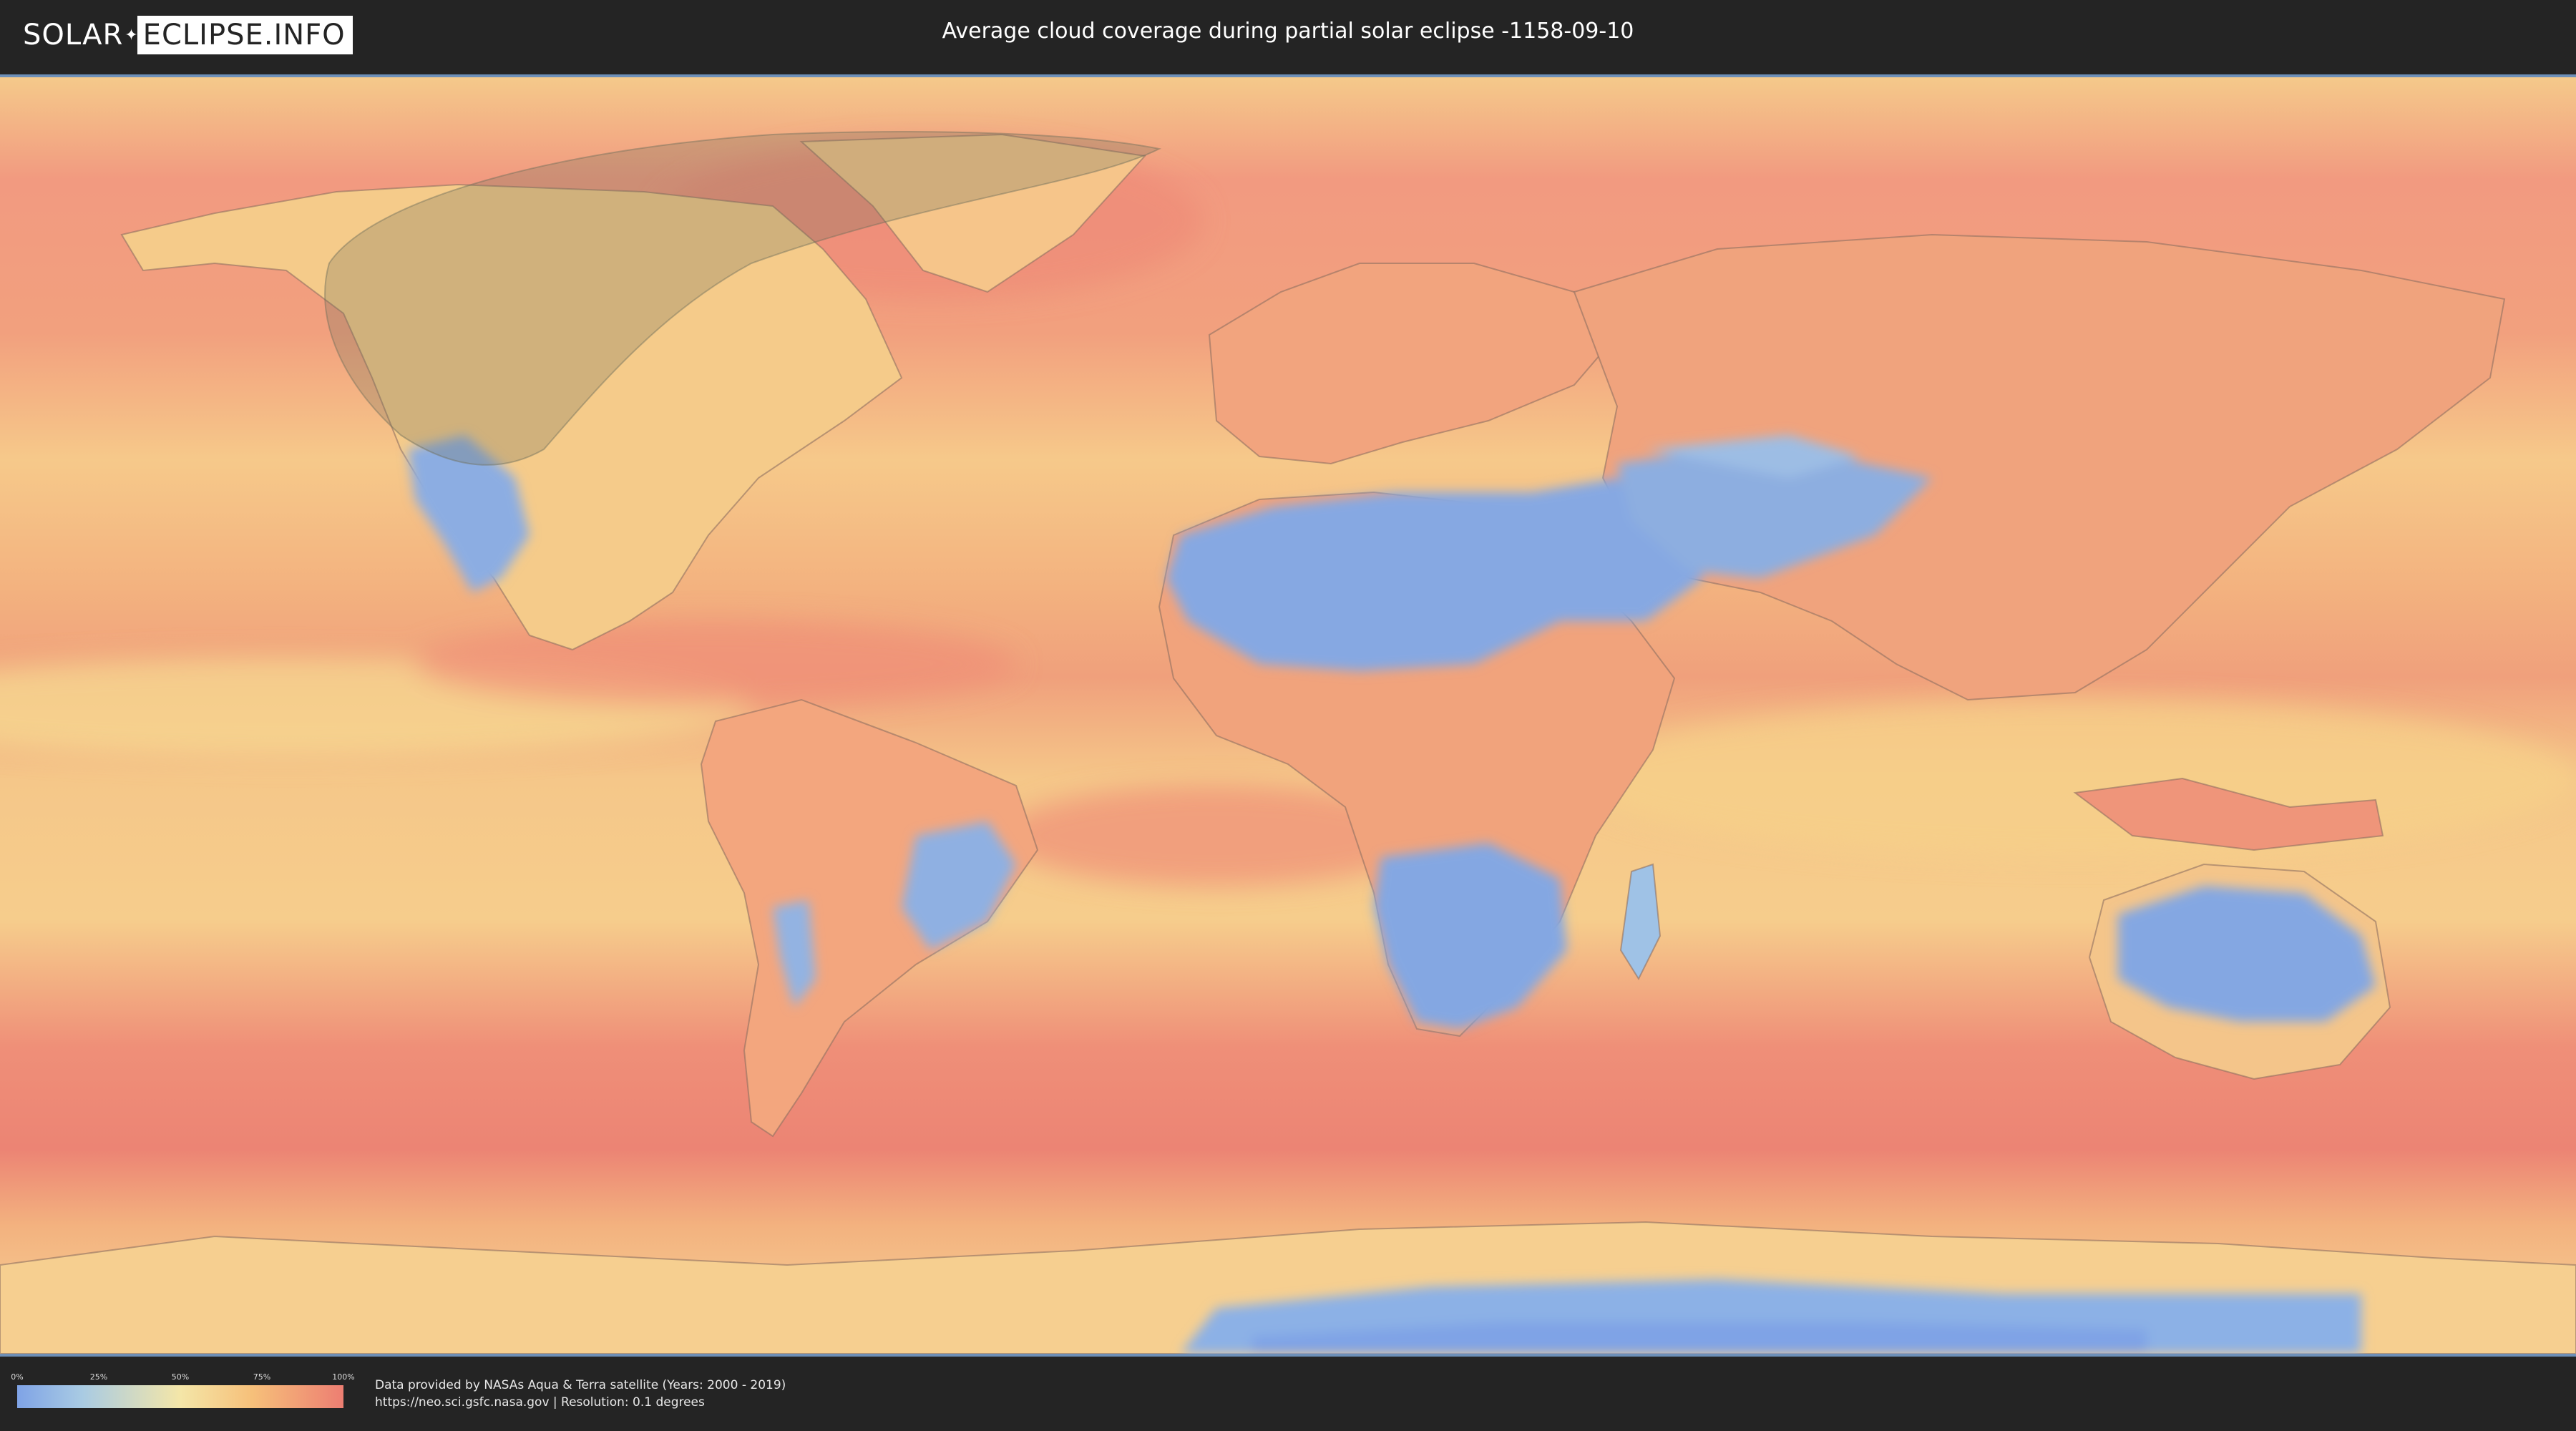 The image size is (2576, 1431). What do you see at coordinates (262, 1377) in the screenshot?
I see `legend-tick: 75%` at bounding box center [262, 1377].